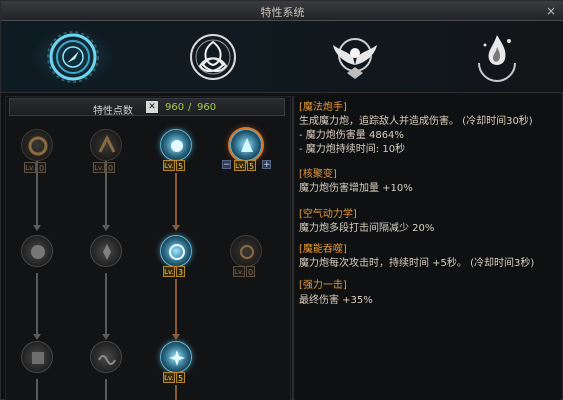 This screenshot has height=400, width=563. Describe the element at coordinates (336, 300) in the screenshot. I see `desc-text: 最终伤害 +35%` at that location.